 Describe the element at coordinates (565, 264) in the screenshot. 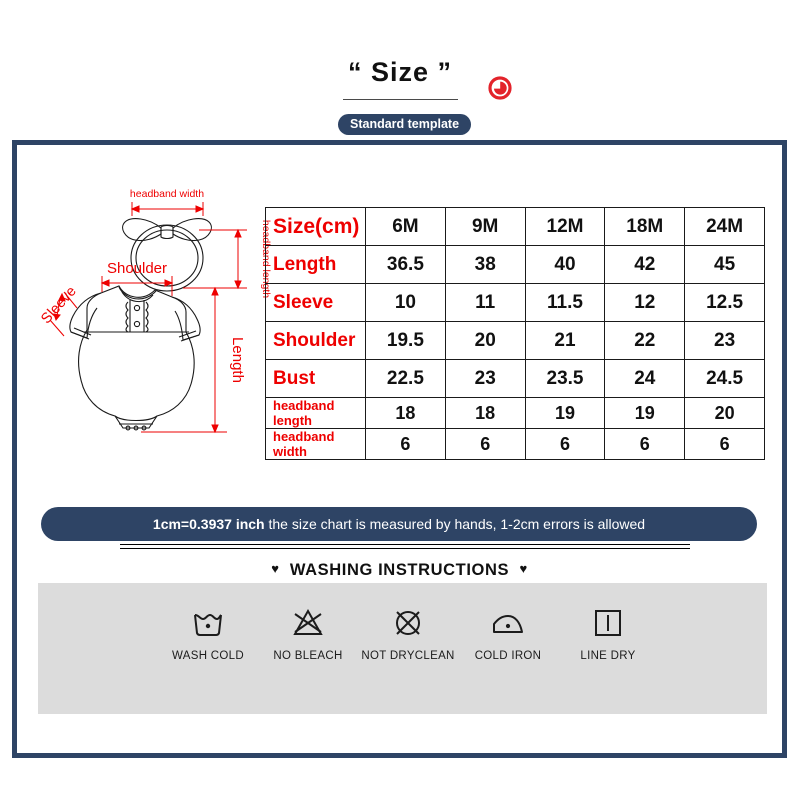

I see `cell-length-12m: 40` at that location.